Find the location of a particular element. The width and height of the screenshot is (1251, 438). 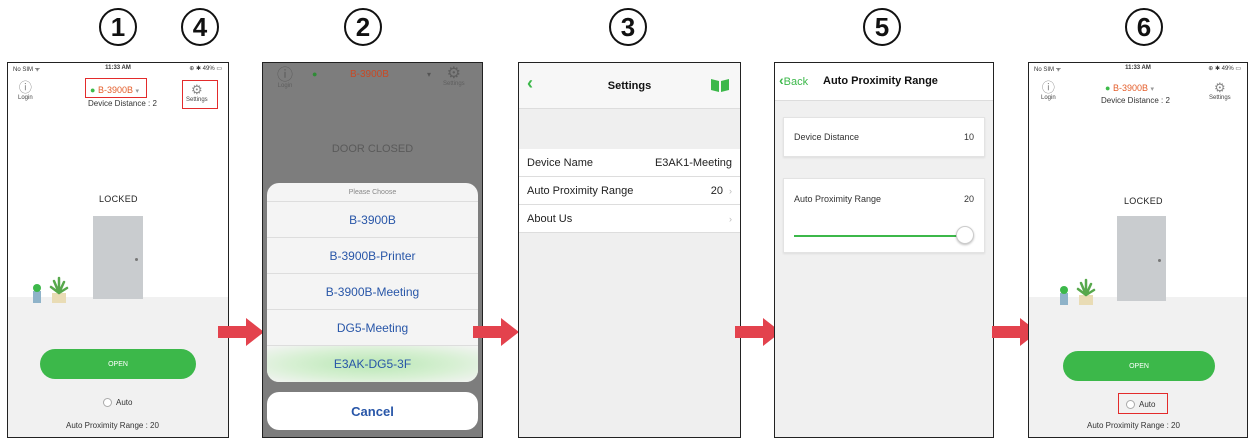

picker-option: B-3900B is located at coordinates (372, 220).